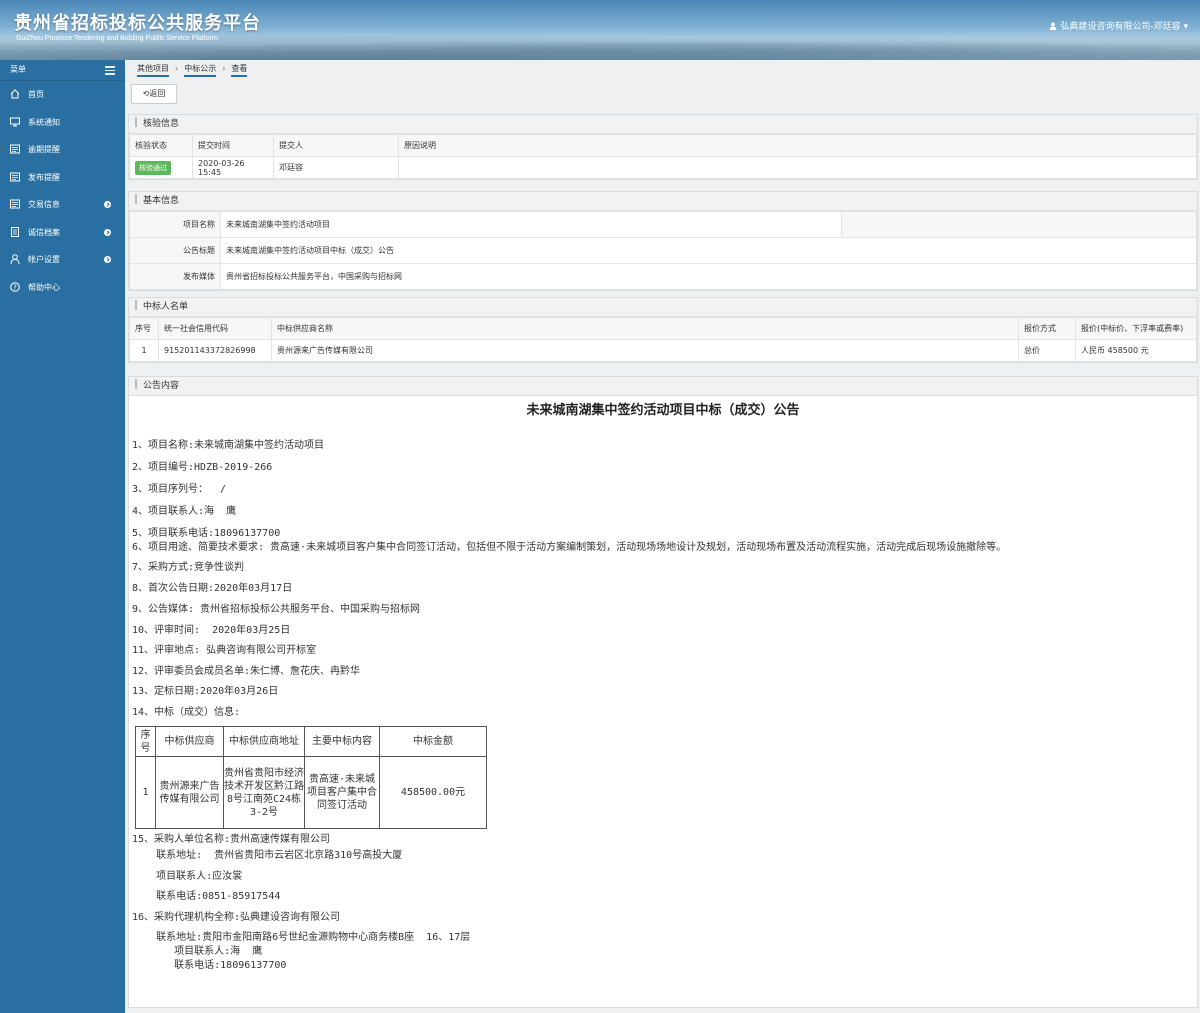  What do you see at coordinates (663, 124) in the screenshot?
I see `verify-panel-title: 核验信息` at bounding box center [663, 124].